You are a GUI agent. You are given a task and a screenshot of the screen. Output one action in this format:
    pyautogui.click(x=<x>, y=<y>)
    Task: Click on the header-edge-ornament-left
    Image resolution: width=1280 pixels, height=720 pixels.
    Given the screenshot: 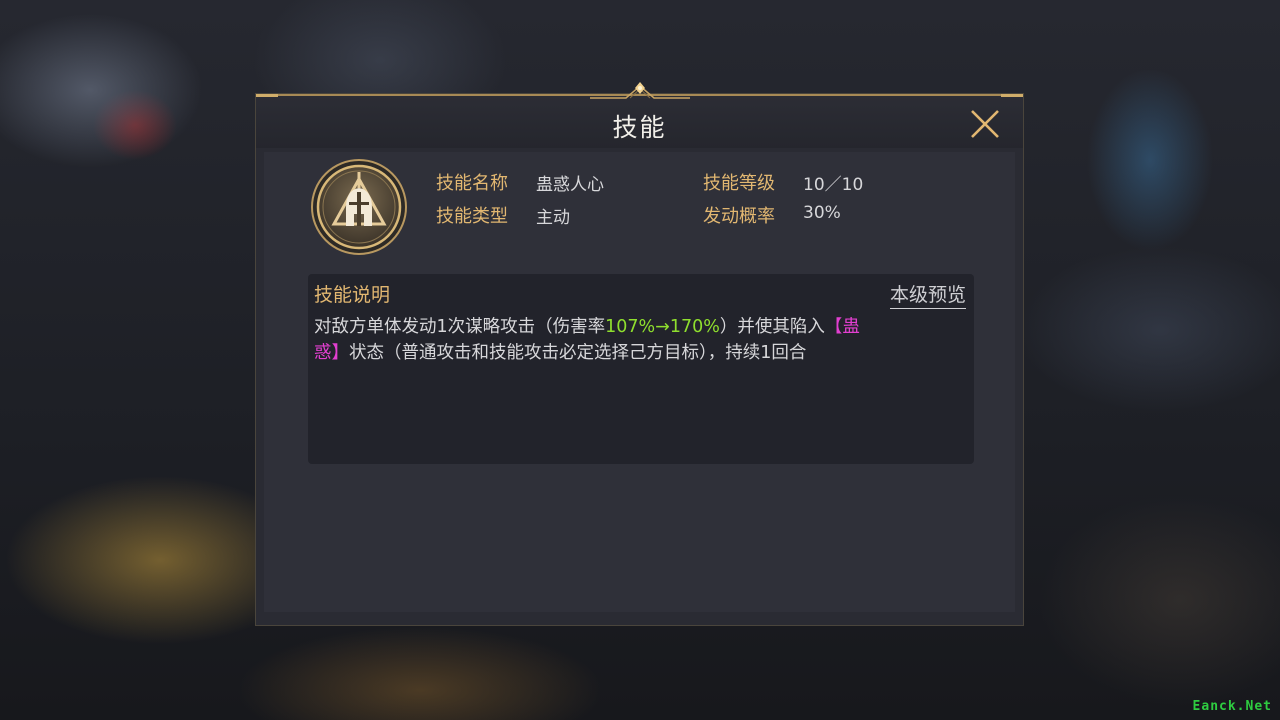 What is the action you would take?
    pyautogui.click(x=267, y=95)
    